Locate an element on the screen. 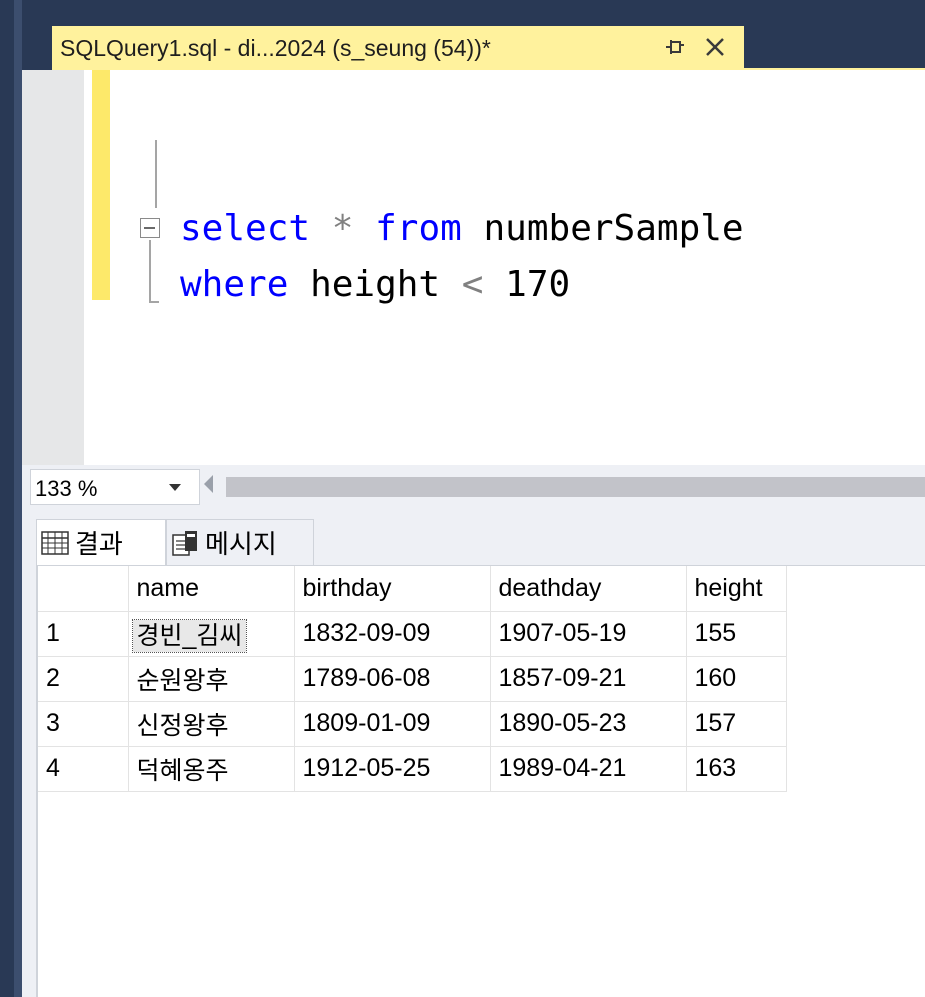 This screenshot has height=997, width=925. identifier-column: height is located at coordinates (375, 284).